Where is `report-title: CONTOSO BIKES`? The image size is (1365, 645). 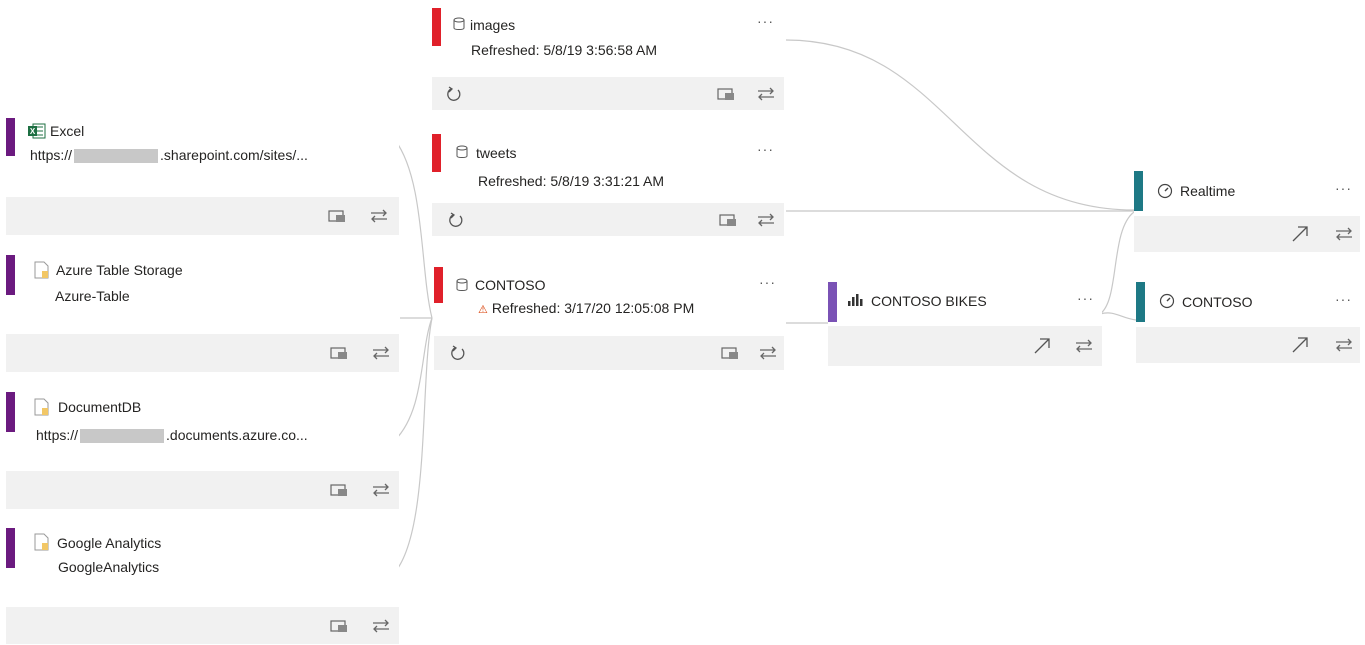 report-title: CONTOSO BIKES is located at coordinates (929, 301).